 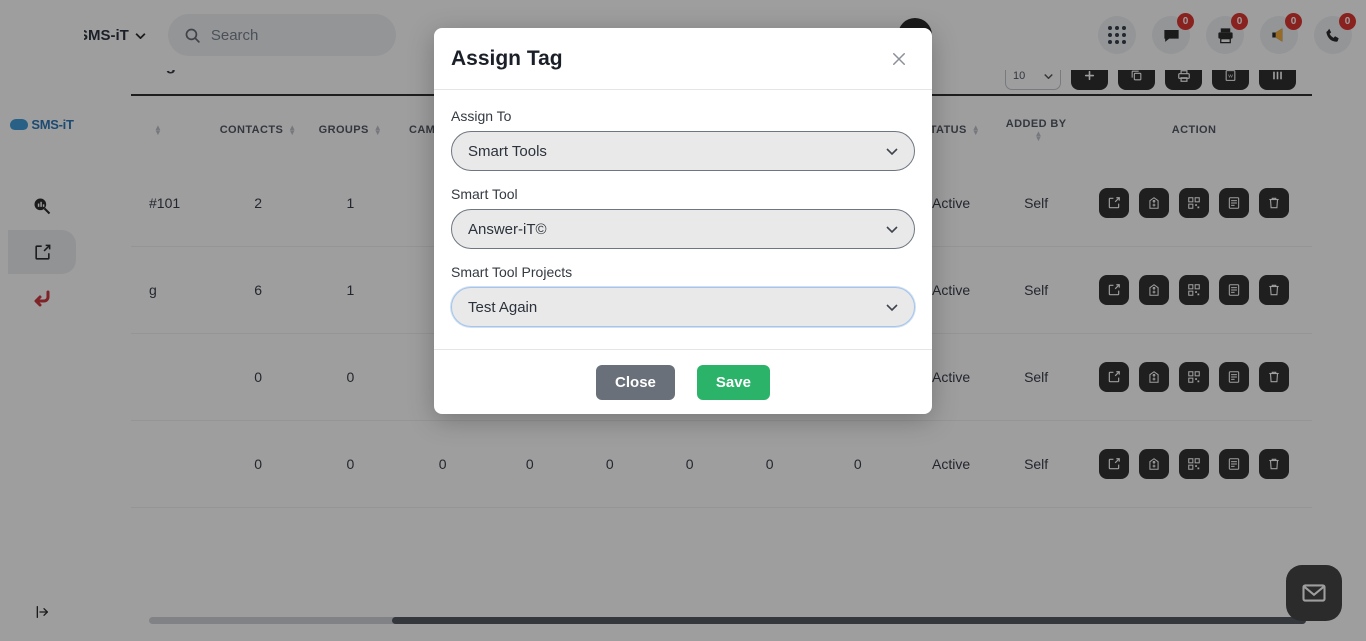 I want to click on close-icon, so click(x=899, y=59).